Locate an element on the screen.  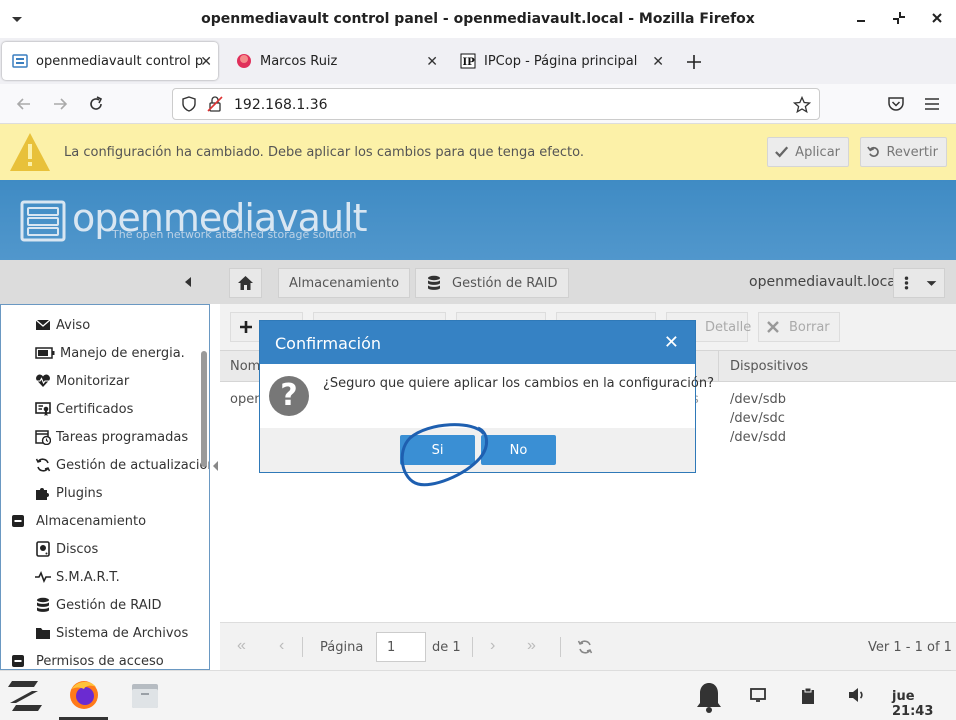
sidebar-item-monitorizar: Monitorizar is located at coordinates (82, 381).